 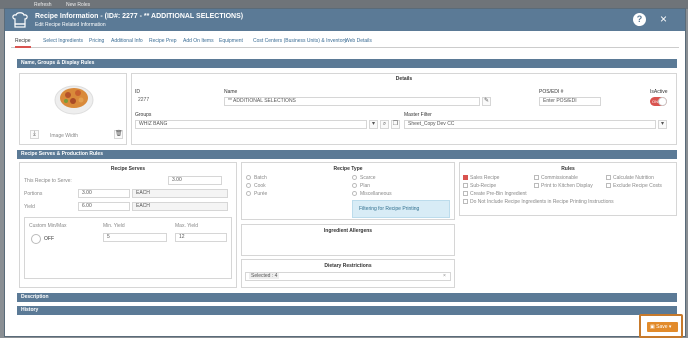 I want to click on toggle-knob, so click(x=662, y=101).